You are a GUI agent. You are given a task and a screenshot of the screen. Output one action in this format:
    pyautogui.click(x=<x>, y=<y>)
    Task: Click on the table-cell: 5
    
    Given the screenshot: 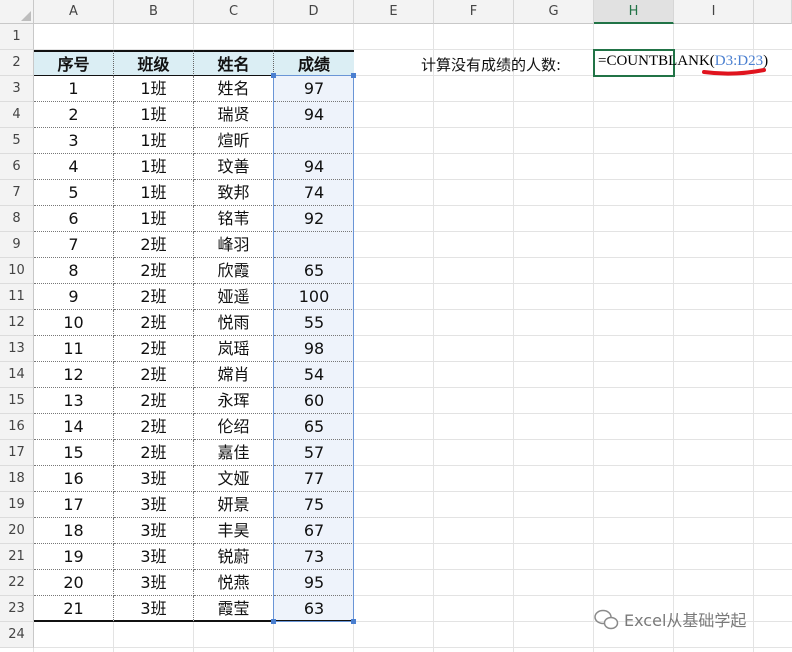 What is the action you would take?
    pyautogui.click(x=74, y=193)
    